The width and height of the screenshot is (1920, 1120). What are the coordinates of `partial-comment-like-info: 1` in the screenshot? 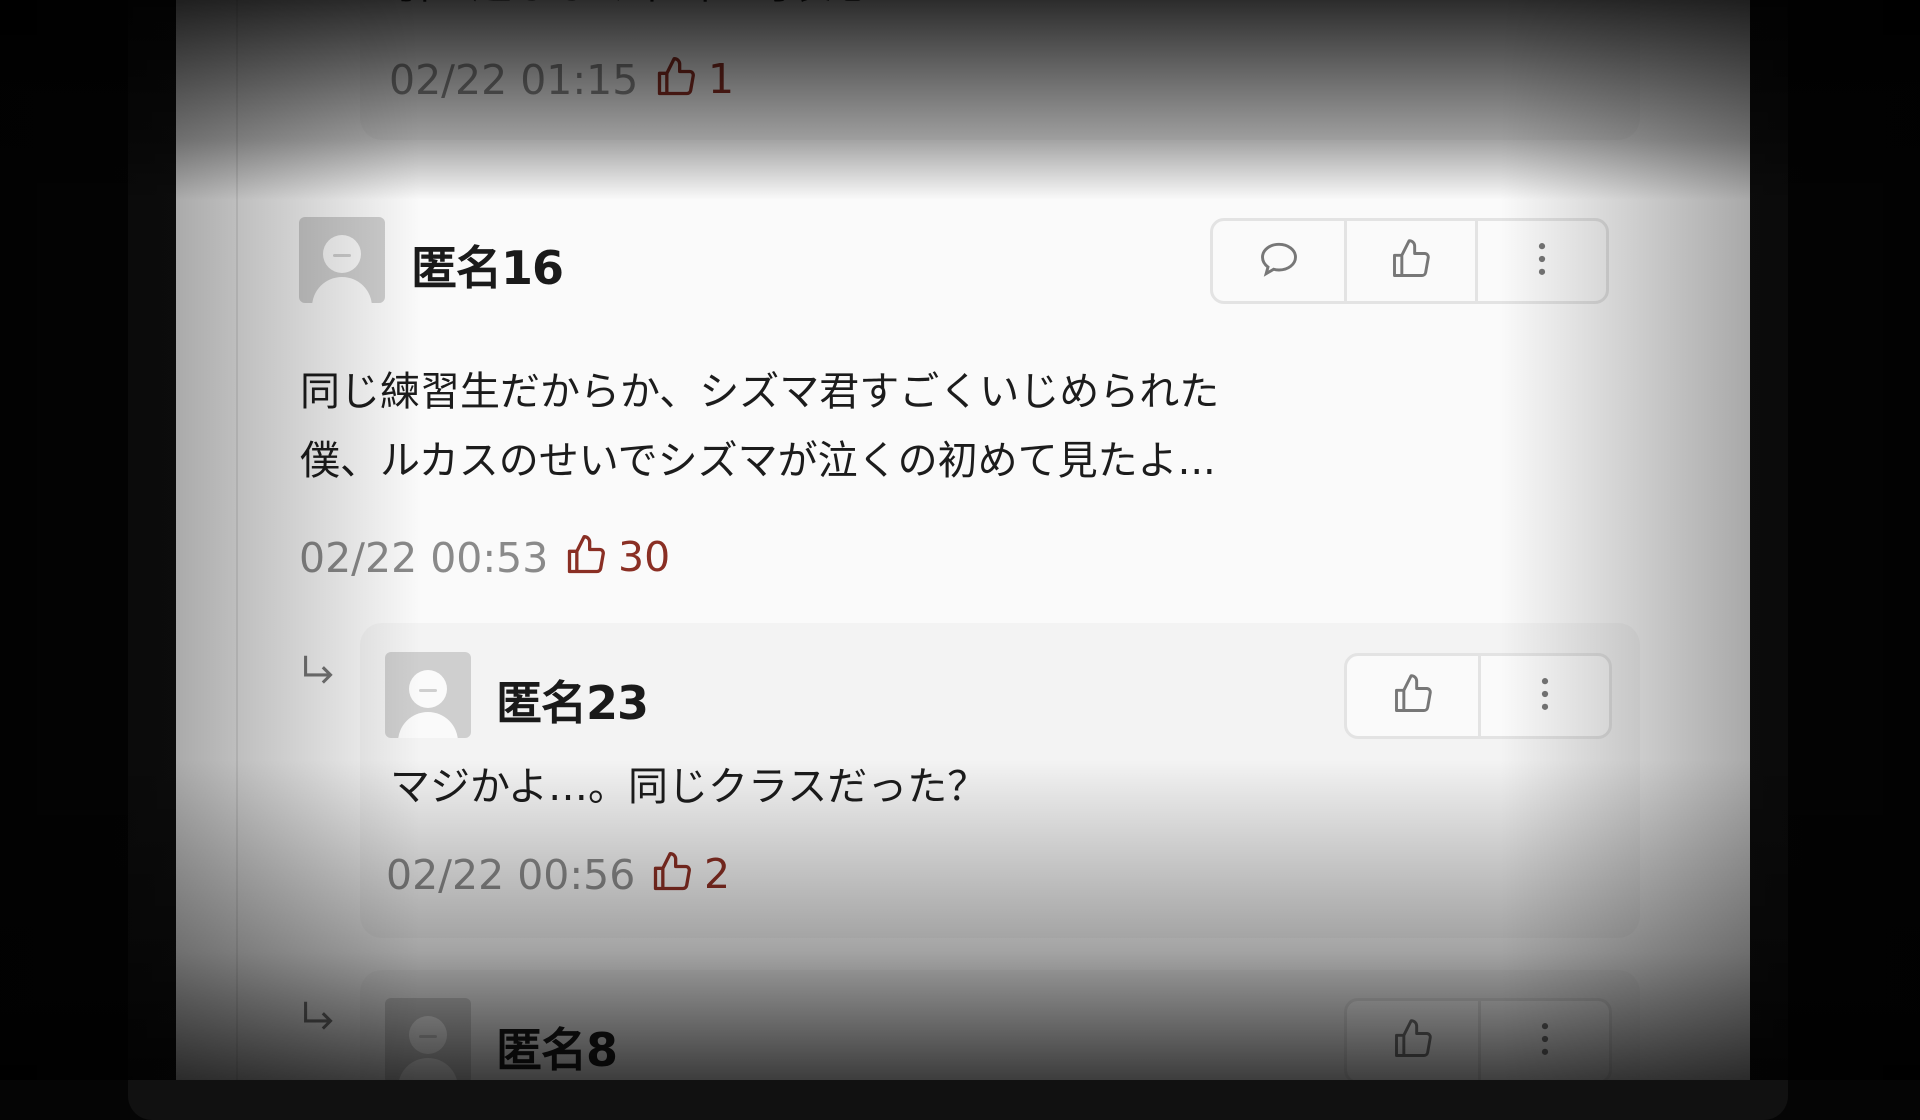 It's located at (694, 79).